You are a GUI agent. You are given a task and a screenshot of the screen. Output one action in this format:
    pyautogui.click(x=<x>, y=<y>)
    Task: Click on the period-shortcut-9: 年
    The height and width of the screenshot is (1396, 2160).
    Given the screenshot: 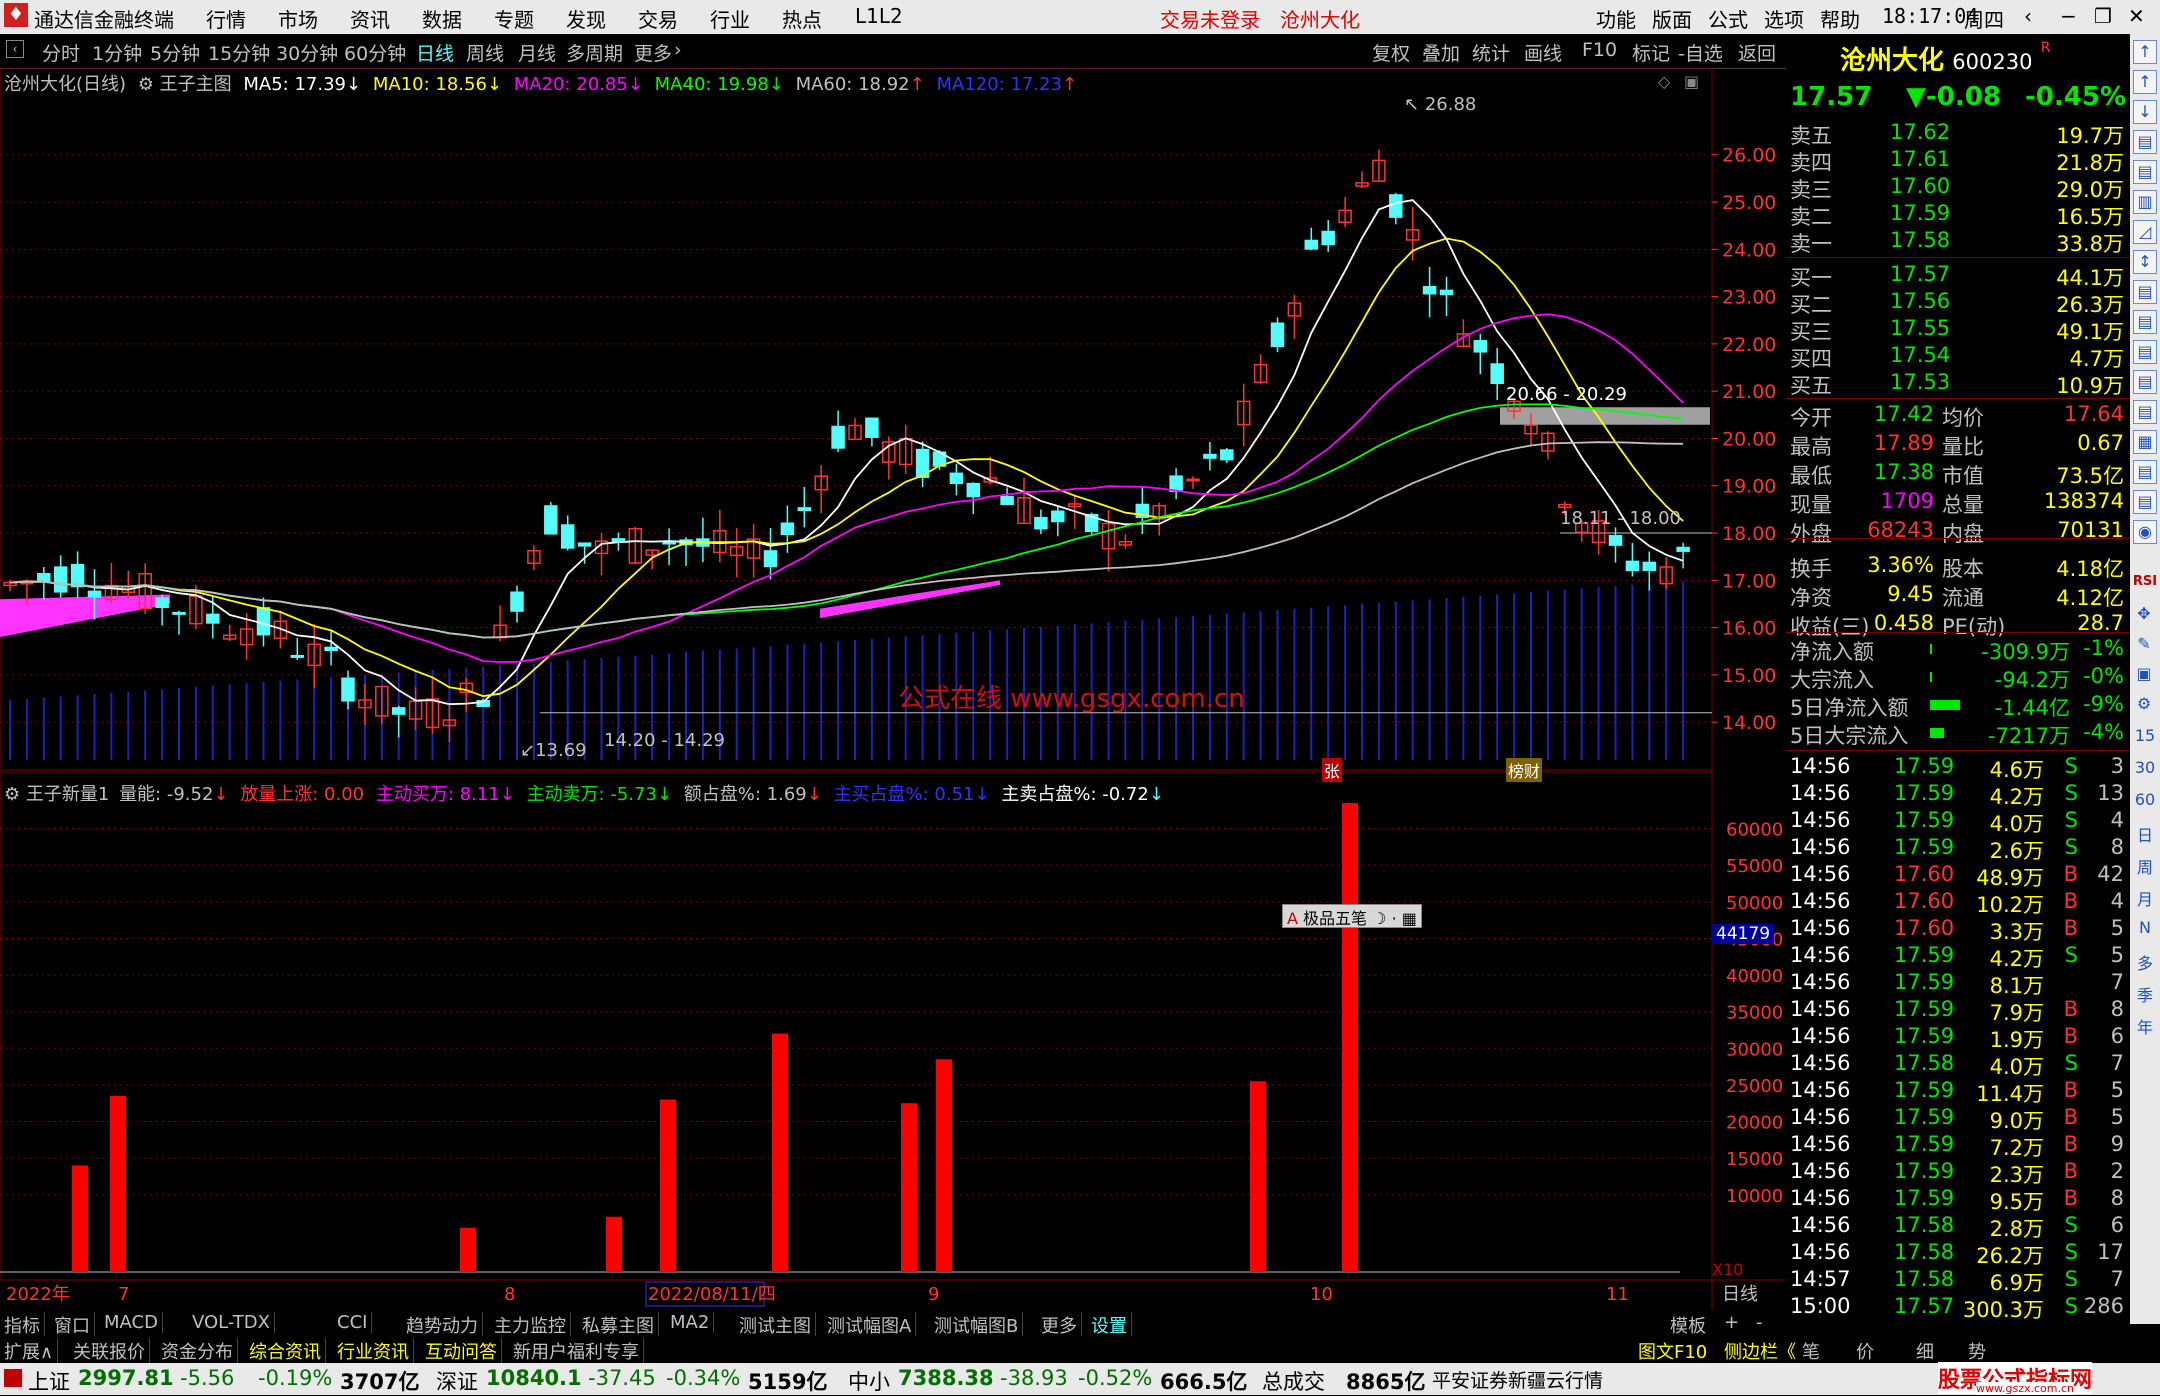 What is the action you would take?
    pyautogui.click(x=2145, y=1026)
    